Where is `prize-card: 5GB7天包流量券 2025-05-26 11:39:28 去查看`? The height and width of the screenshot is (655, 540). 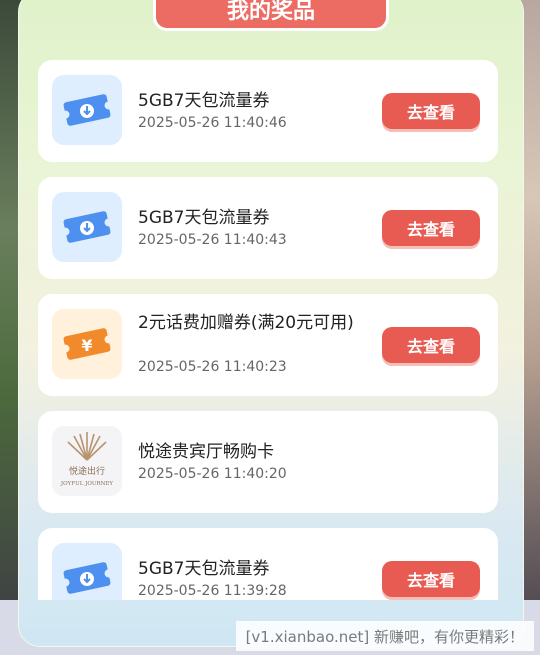
prize-card: 5GB7天包流量券 2025-05-26 11:39:28 去查看 is located at coordinates (268, 564).